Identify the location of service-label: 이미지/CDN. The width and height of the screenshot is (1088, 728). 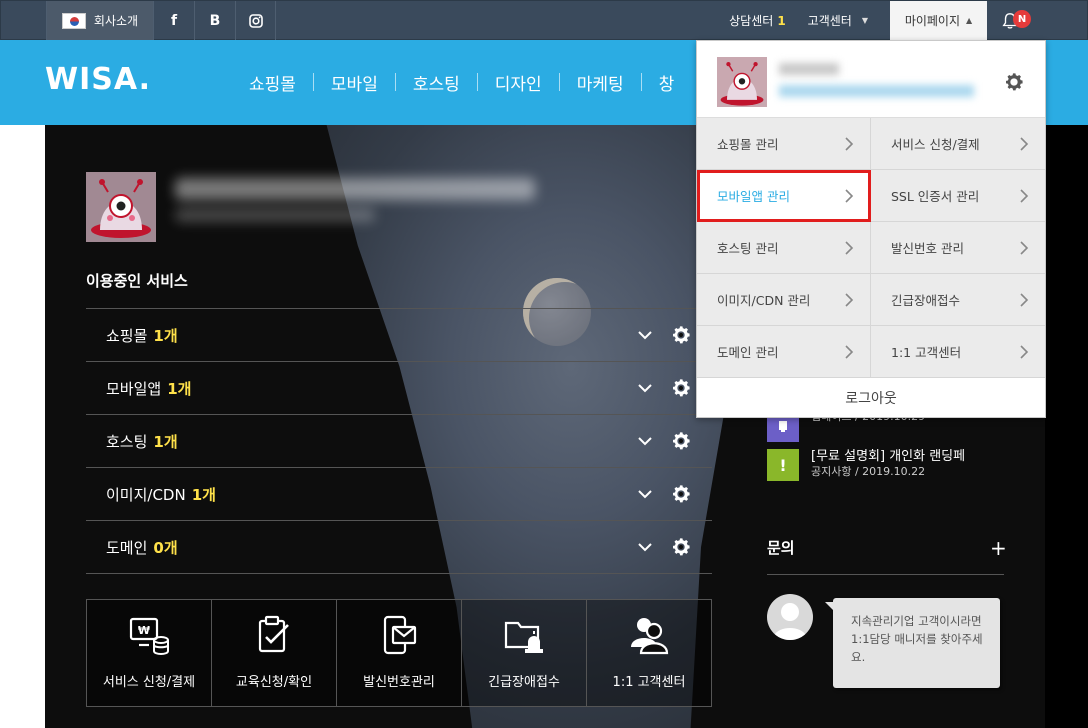
(146, 494).